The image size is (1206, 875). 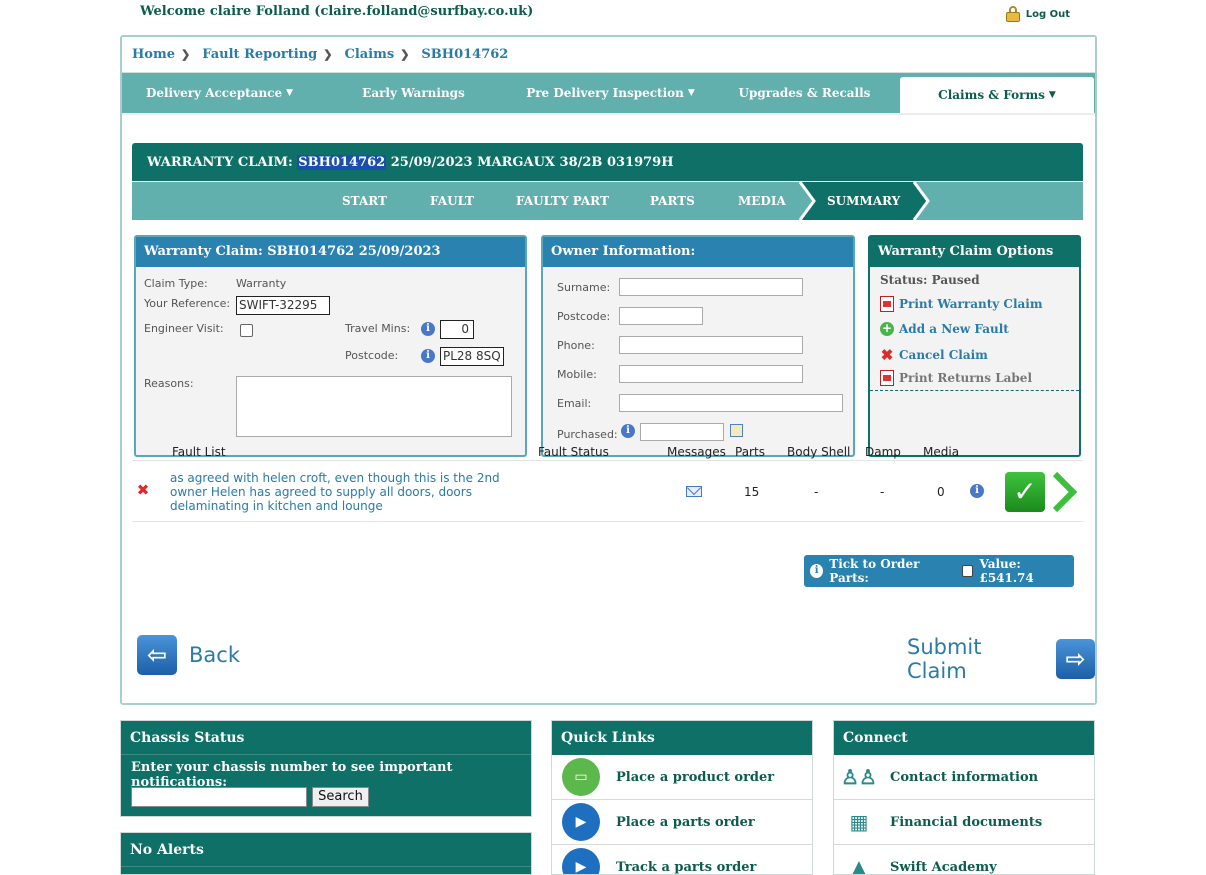 What do you see at coordinates (199, 452) in the screenshot?
I see `fault-list-header: Fault List` at bounding box center [199, 452].